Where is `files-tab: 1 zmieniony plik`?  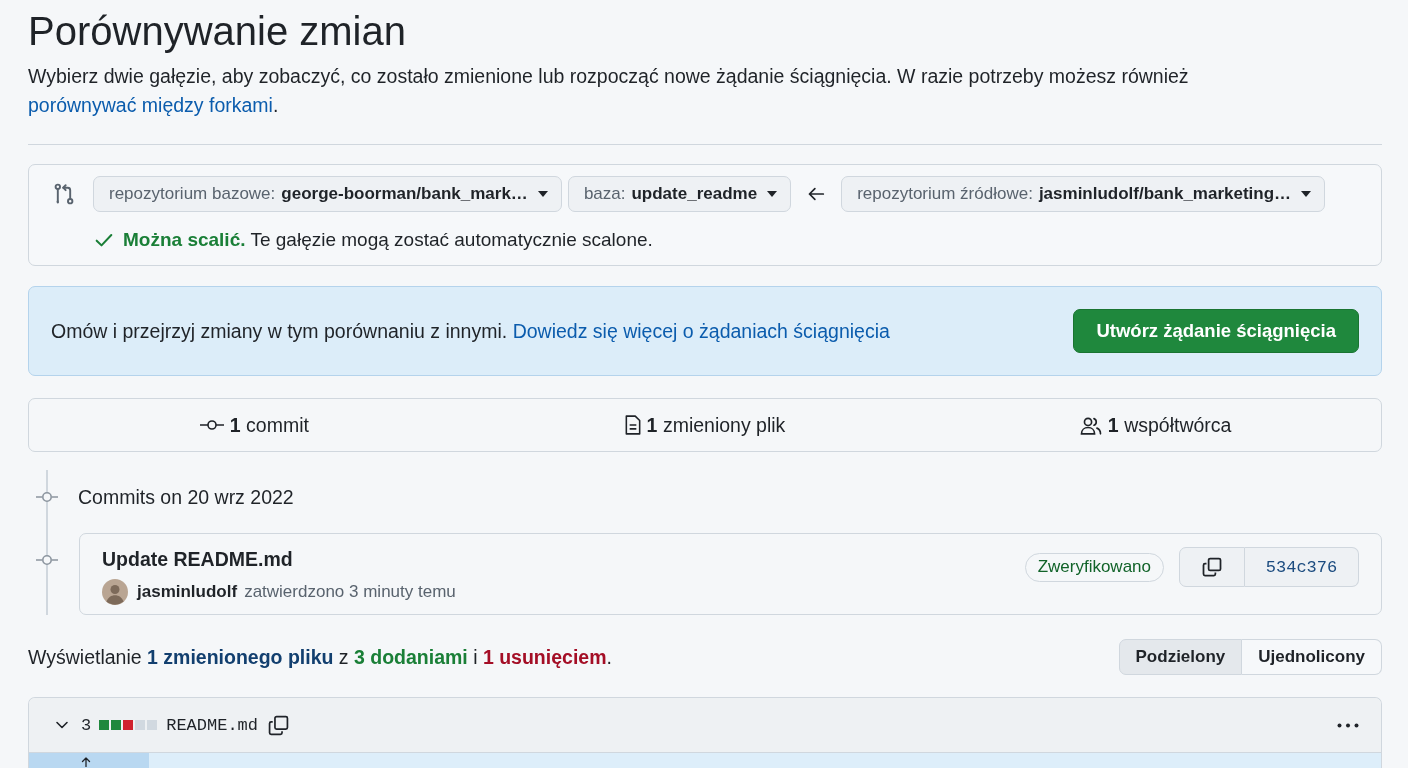
files-tab: 1 zmieniony plik is located at coordinates (705, 425).